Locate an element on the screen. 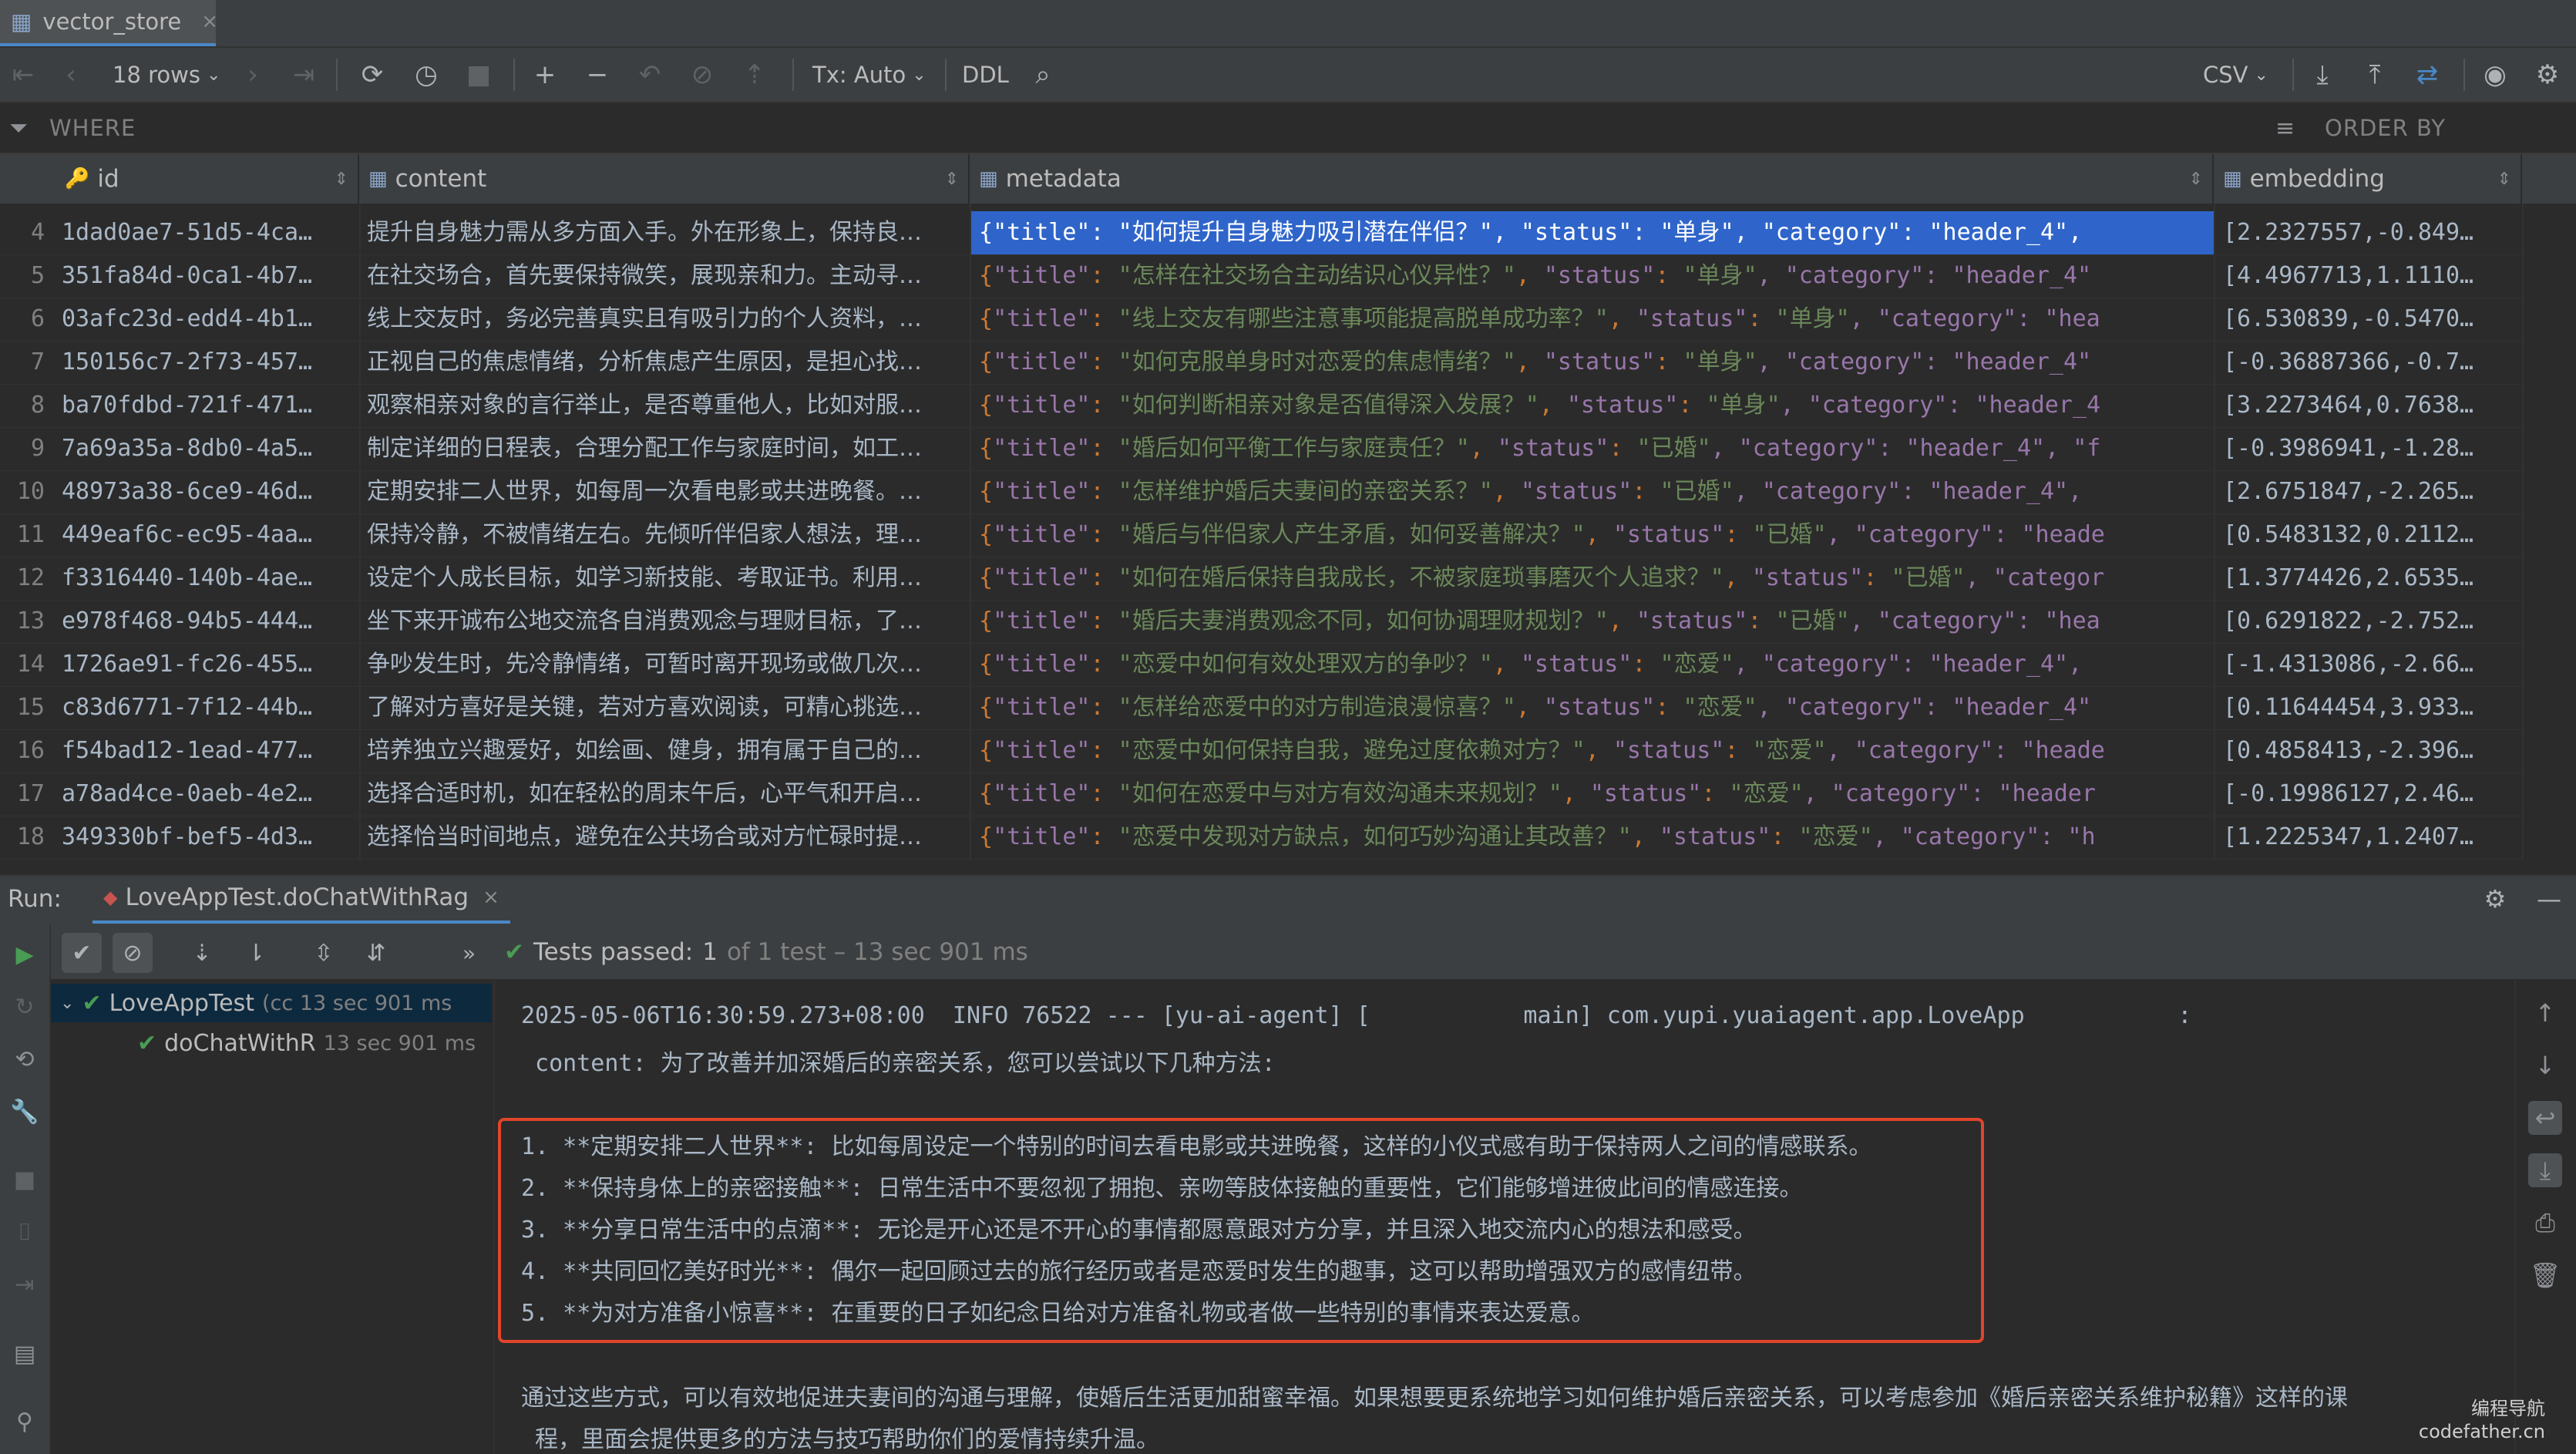 This screenshot has height=1454, width=2576. ddl-button: DDL is located at coordinates (985, 75).